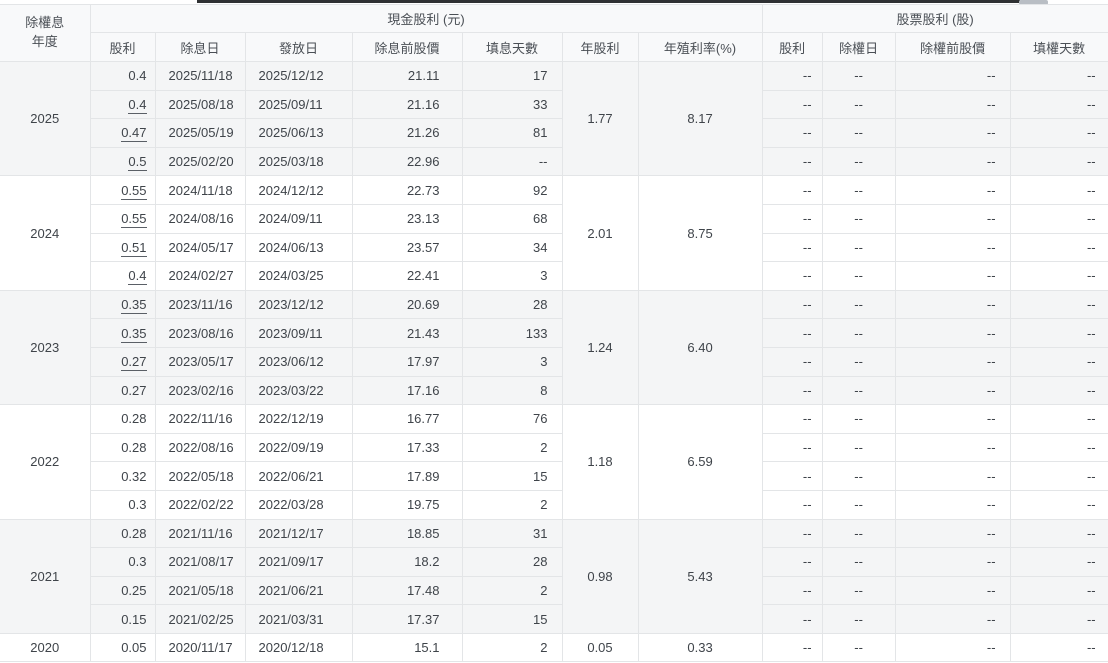 The height and width of the screenshot is (663, 1108). What do you see at coordinates (407, 619) in the screenshot?
I see `price-before-ex-cell: 17.37` at bounding box center [407, 619].